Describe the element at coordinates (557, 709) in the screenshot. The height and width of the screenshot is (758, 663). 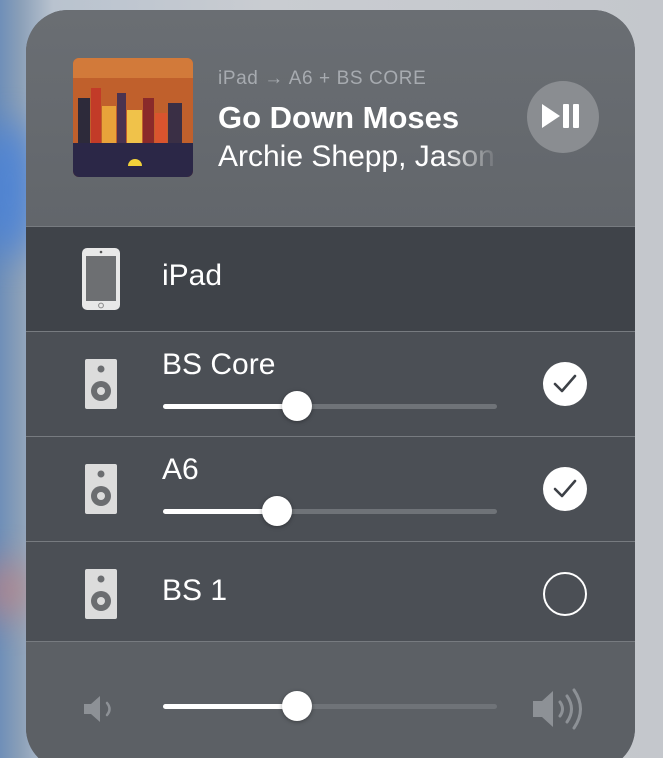
I see `volume-high-icon` at that location.